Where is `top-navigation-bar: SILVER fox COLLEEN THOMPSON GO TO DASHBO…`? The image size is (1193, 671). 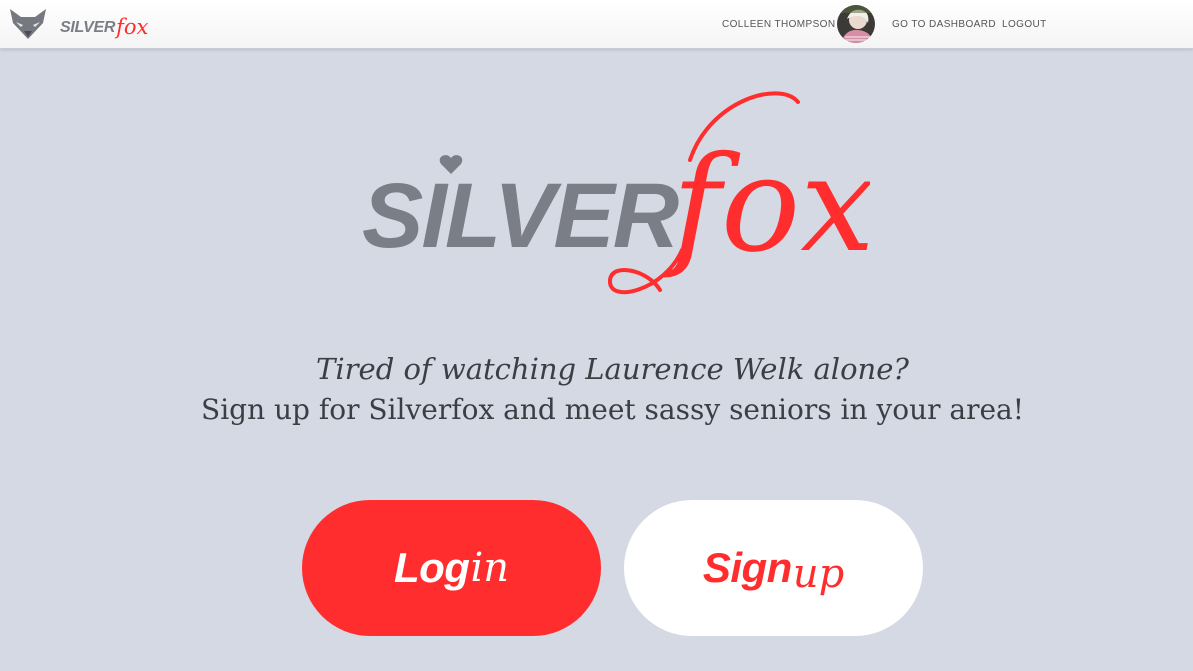 top-navigation-bar: SILVER fox COLLEEN THOMPSON GO TO DASHBO… is located at coordinates (596, 24).